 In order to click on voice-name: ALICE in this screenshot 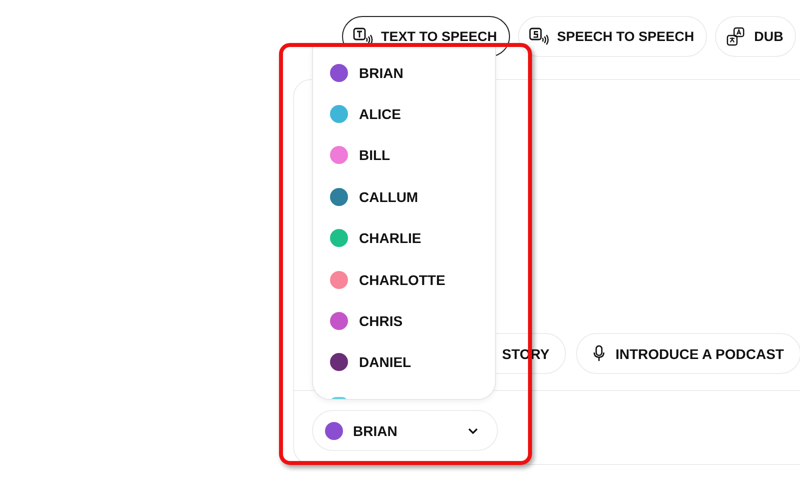, I will do `click(380, 114)`.